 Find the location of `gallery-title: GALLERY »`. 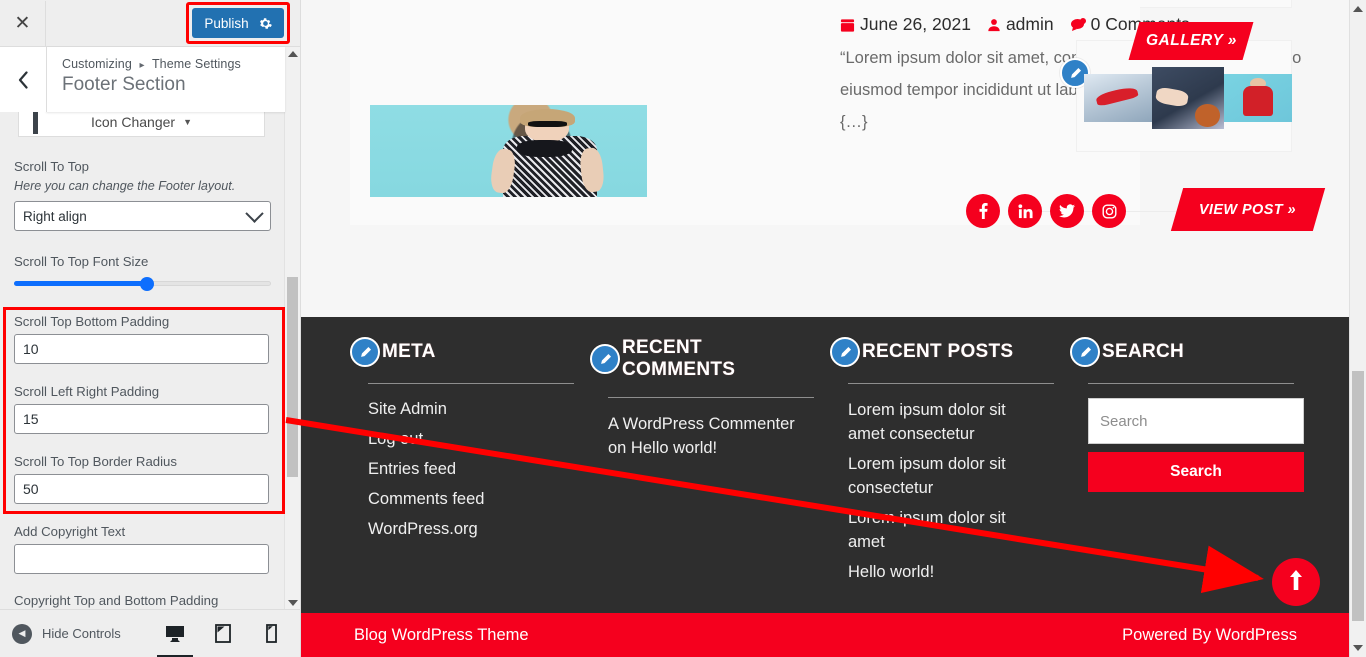

gallery-title: GALLERY » is located at coordinates (1191, 41).